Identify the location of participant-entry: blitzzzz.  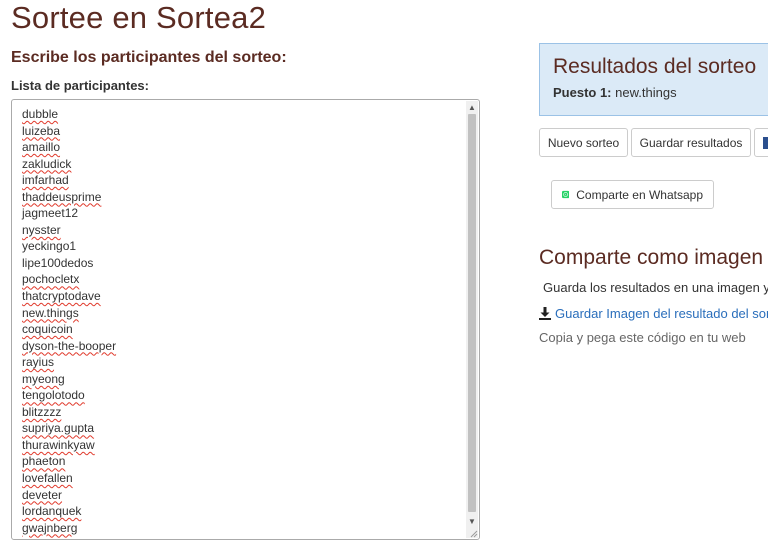
(42, 411).